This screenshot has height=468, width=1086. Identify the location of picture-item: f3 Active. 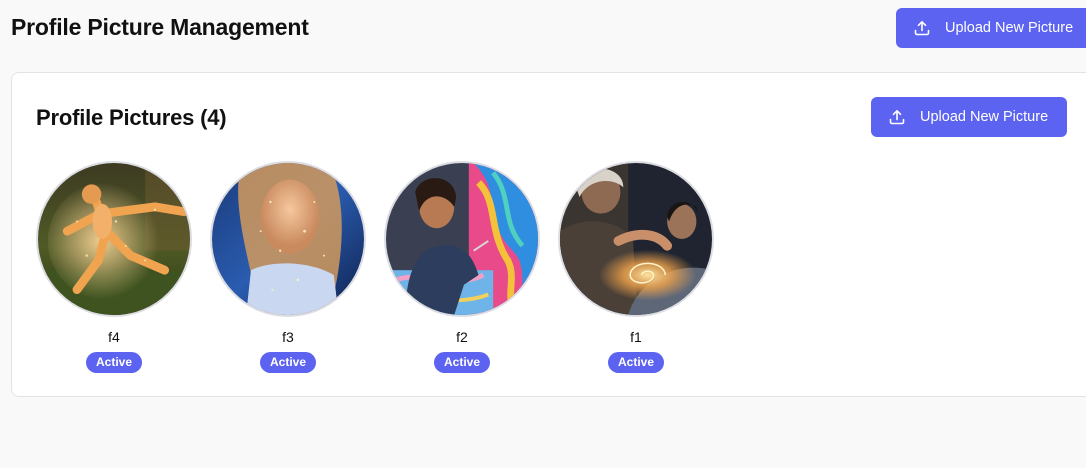
(288, 267).